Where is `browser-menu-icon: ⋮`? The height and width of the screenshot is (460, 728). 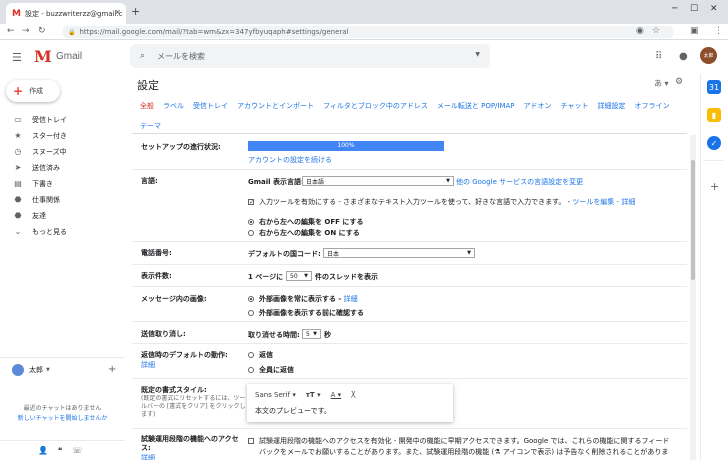 browser-menu-icon: ⋮ is located at coordinates (718, 31).